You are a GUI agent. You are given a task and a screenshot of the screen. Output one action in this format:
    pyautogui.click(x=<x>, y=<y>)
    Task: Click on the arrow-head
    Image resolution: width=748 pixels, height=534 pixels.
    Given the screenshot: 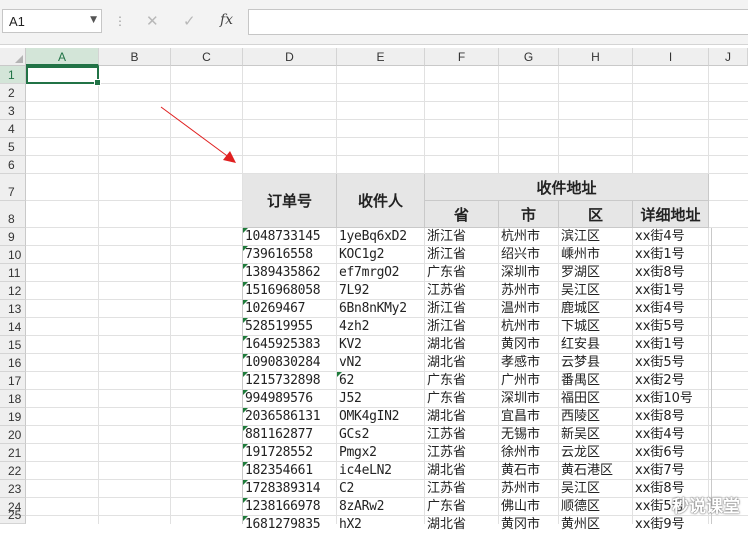 What is the action you would take?
    pyautogui.click(x=229, y=157)
    